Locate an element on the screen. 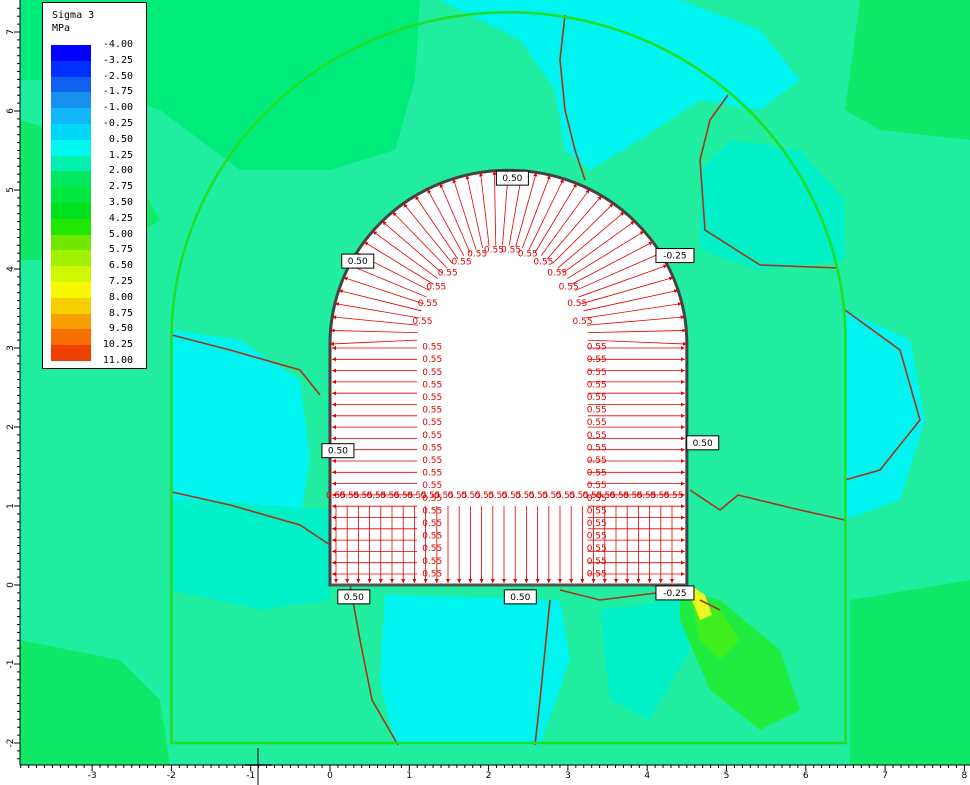 The height and width of the screenshot is (785, 970). legend-title: Sigma 3 is located at coordinates (73, 15).